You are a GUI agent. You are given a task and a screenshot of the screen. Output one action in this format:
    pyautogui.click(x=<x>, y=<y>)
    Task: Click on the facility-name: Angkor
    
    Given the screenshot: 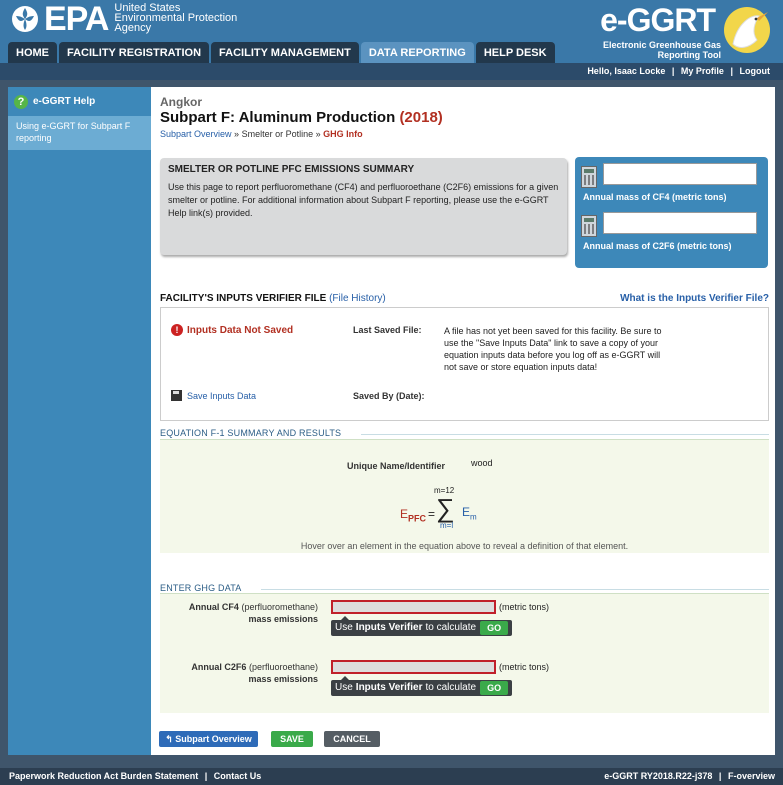 What is the action you would take?
    pyautogui.click(x=181, y=102)
    